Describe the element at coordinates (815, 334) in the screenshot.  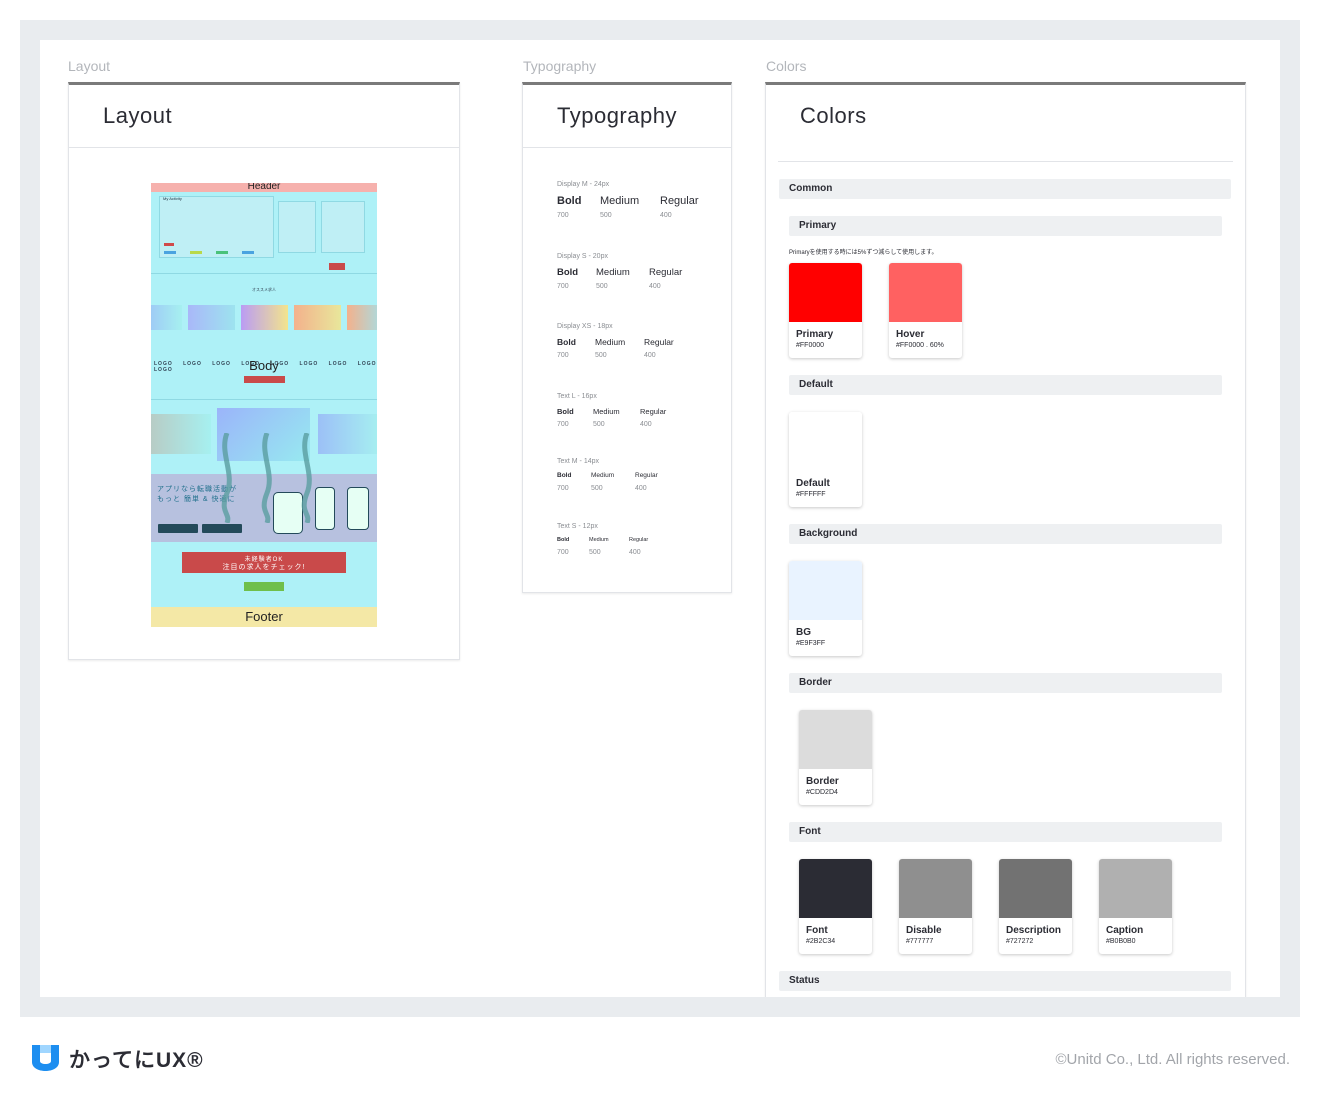
I see `swatch-primary-name: Primary` at that location.